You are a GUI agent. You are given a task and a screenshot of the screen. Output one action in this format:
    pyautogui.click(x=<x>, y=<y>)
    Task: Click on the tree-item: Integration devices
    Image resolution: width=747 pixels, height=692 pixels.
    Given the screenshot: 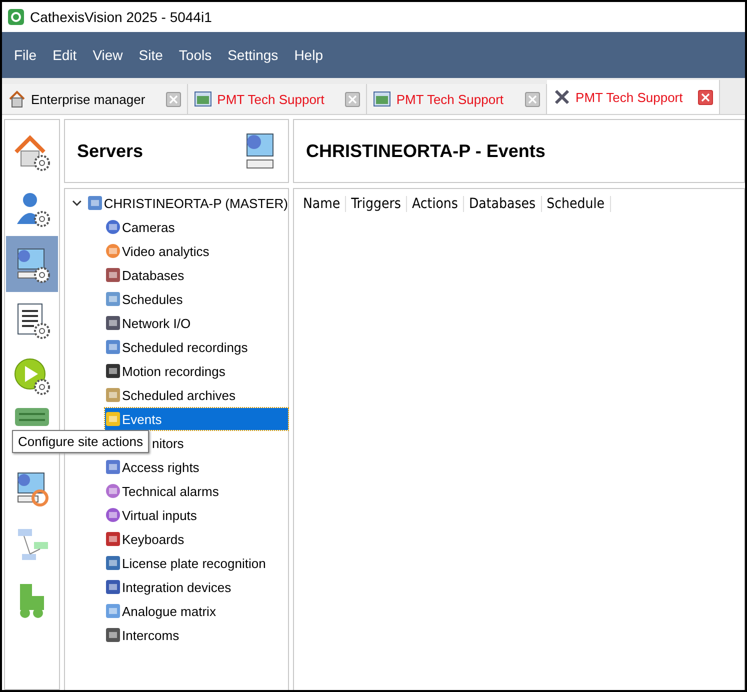 What is the action you would take?
    pyautogui.click(x=196, y=587)
    